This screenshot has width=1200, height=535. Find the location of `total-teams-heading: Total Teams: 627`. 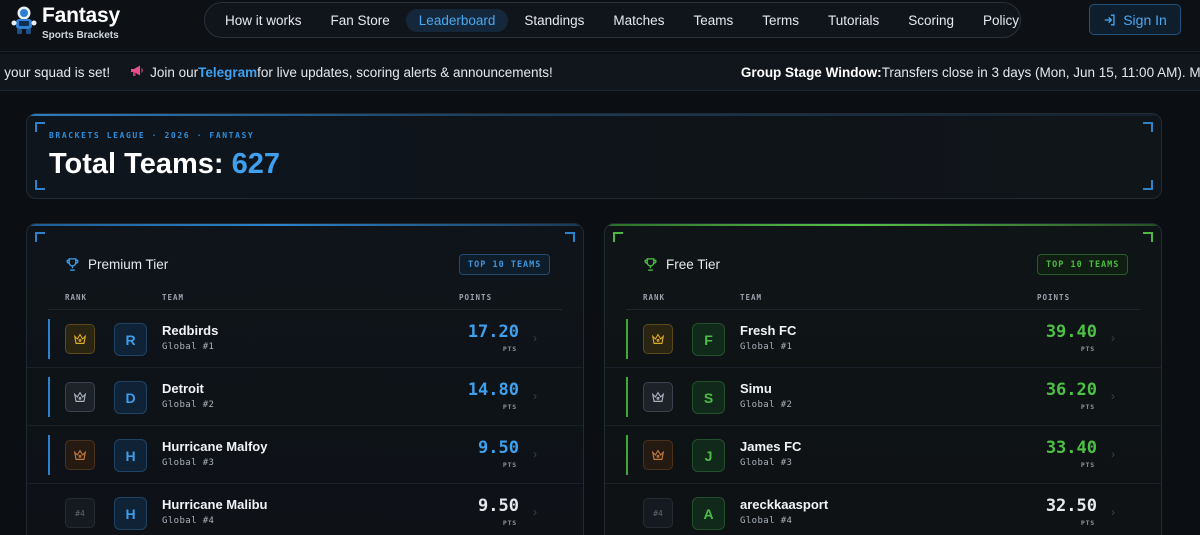

total-teams-heading: Total Teams: 627 is located at coordinates (164, 164).